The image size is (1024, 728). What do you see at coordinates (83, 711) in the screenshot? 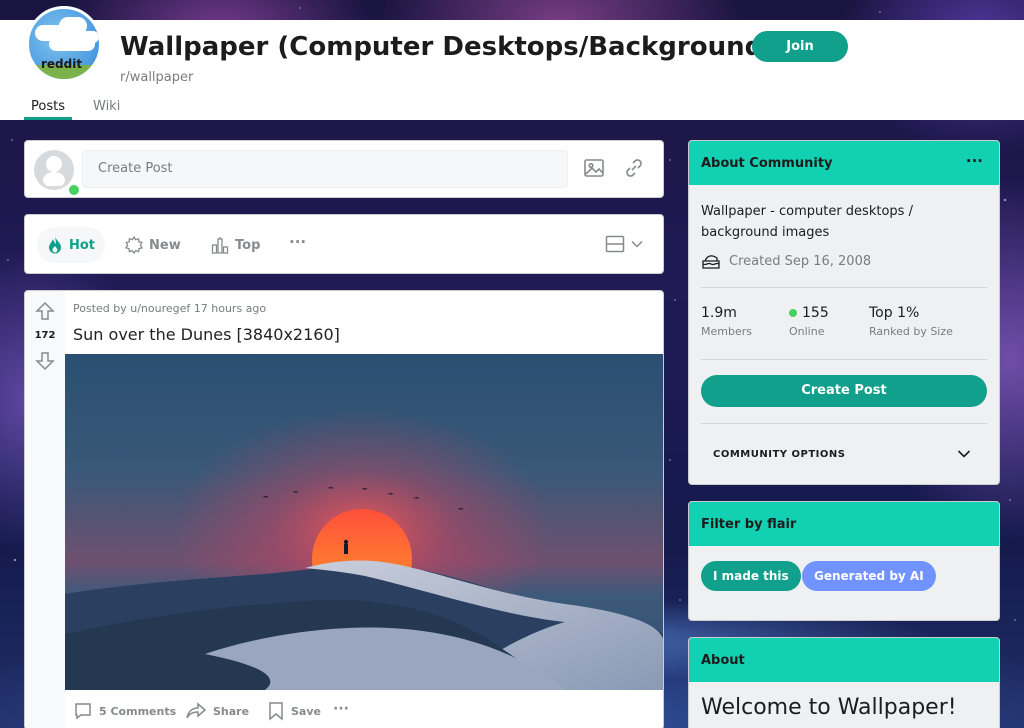
I see `comment-icon` at bounding box center [83, 711].